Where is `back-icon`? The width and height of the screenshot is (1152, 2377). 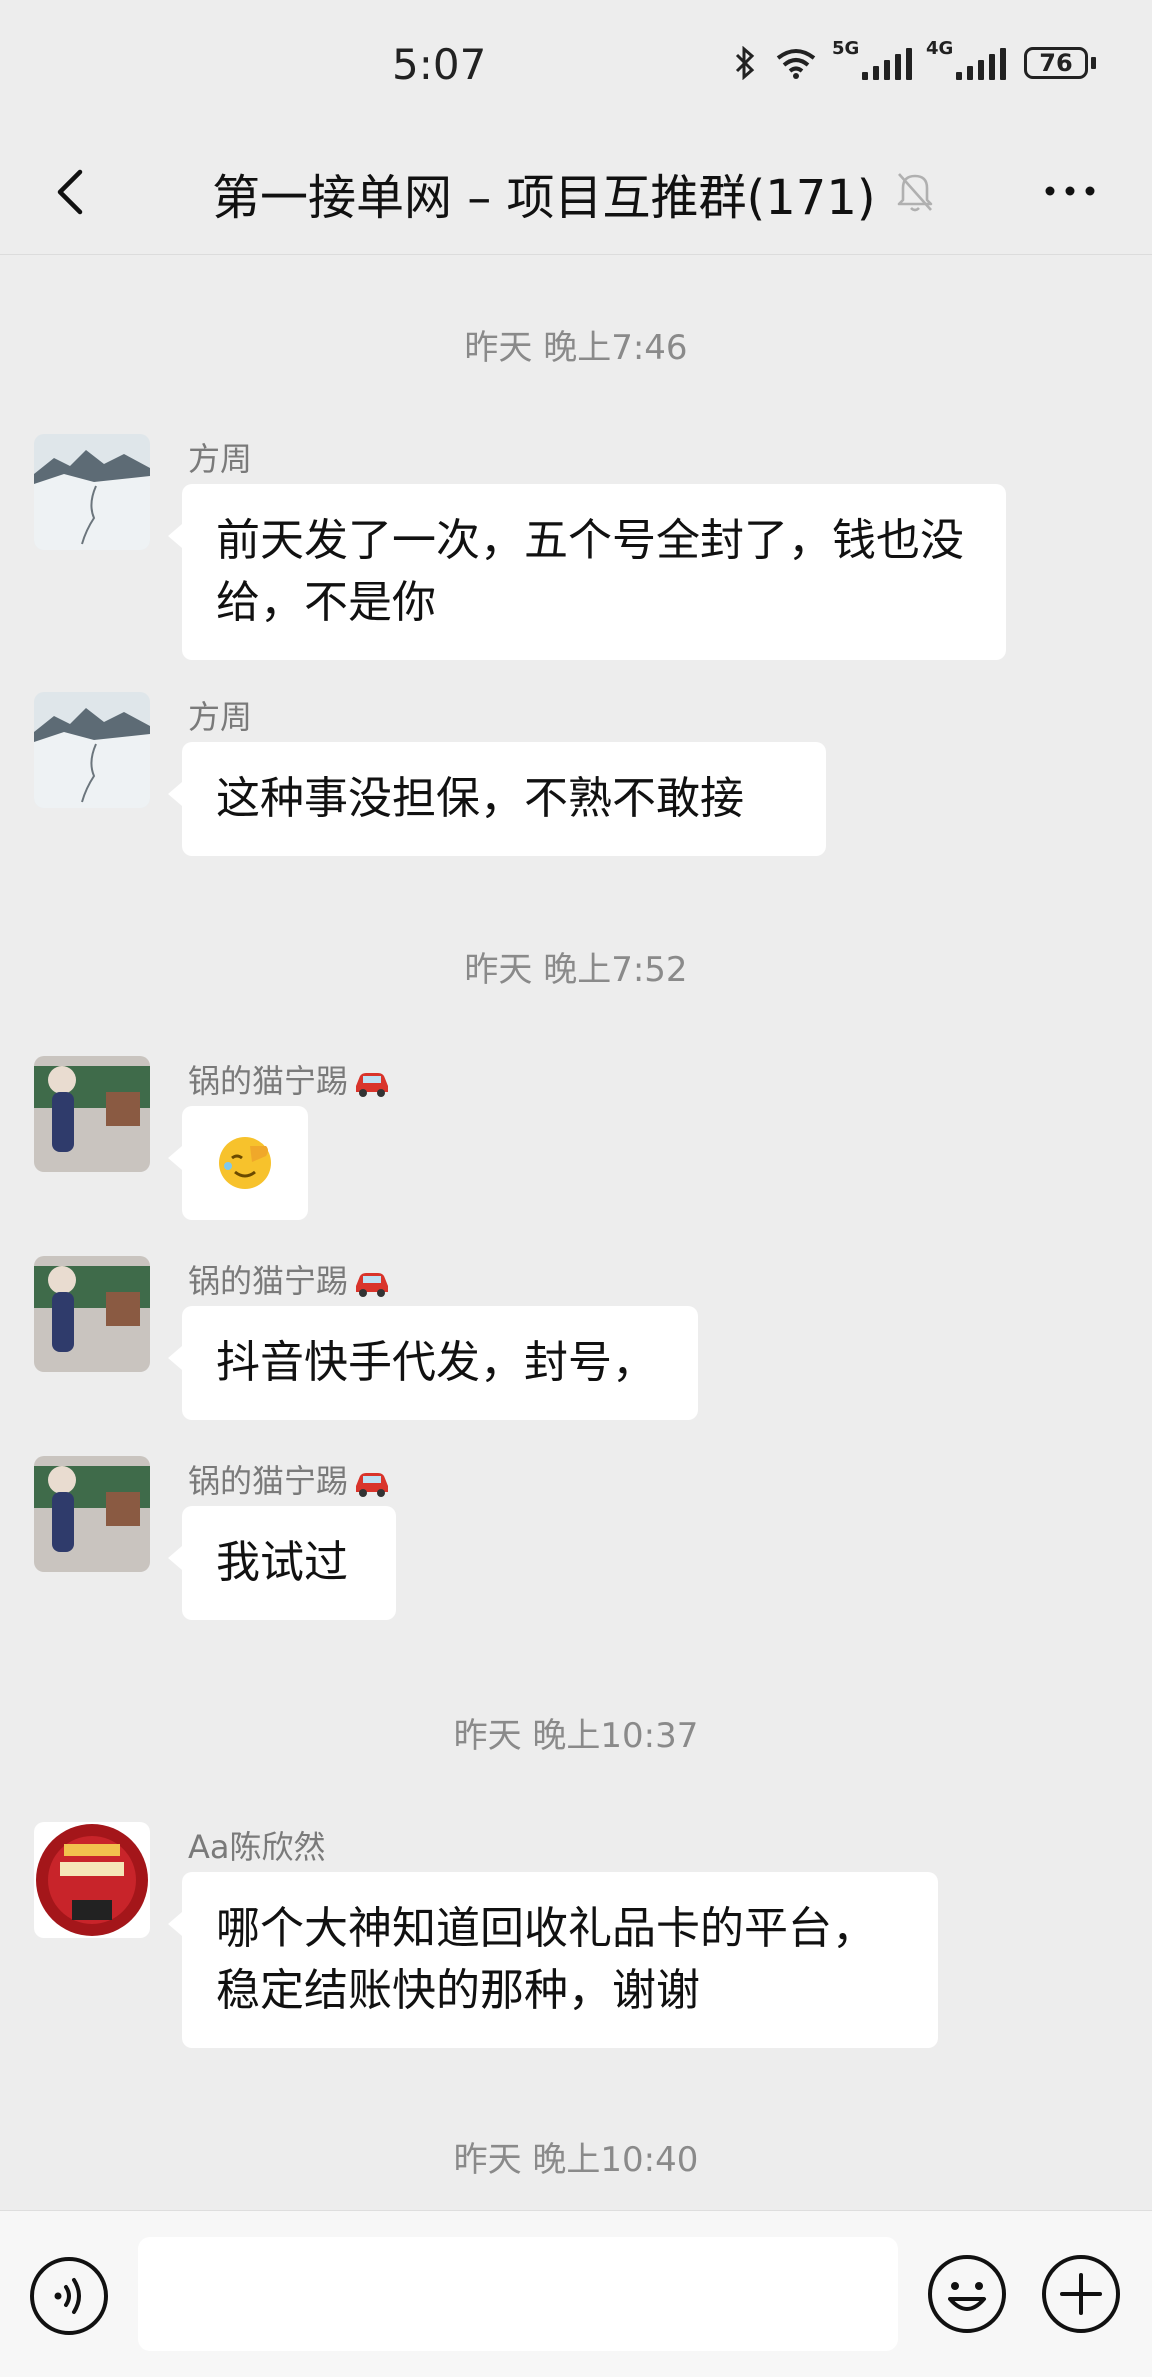 back-icon is located at coordinates (72, 192).